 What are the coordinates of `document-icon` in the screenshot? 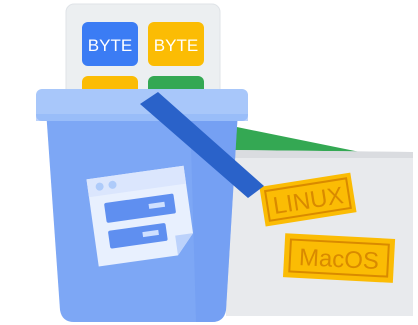 It's located at (140, 216).